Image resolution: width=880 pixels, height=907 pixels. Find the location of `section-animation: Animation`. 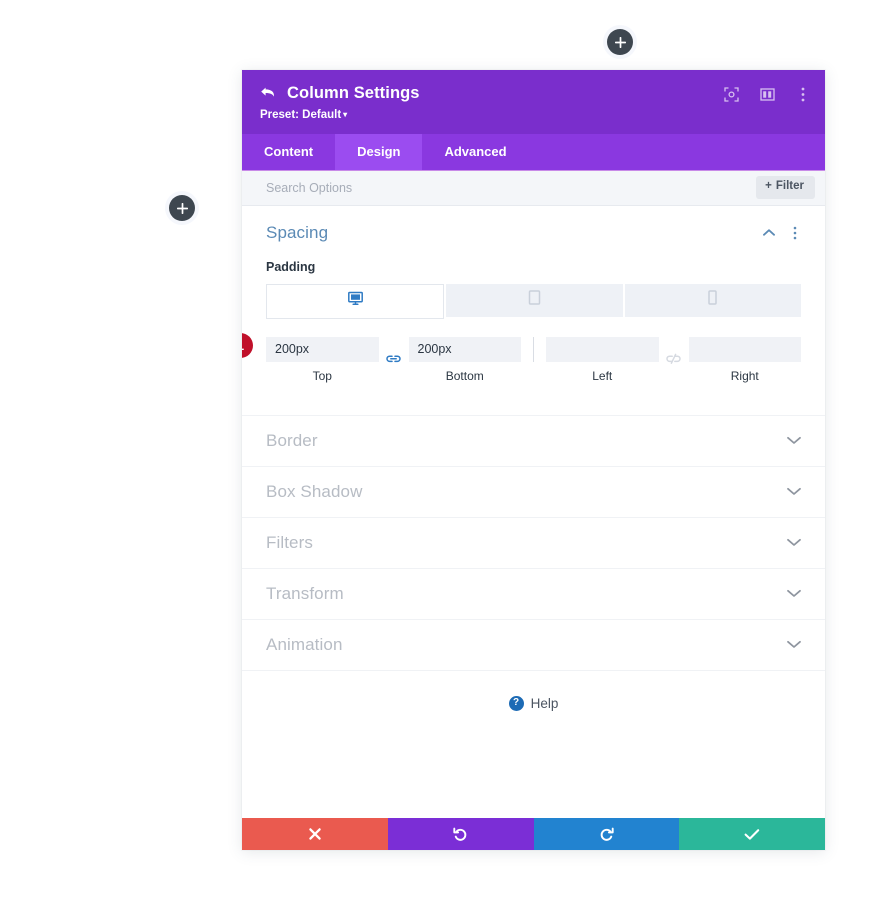

section-animation: Animation is located at coordinates (533, 644).